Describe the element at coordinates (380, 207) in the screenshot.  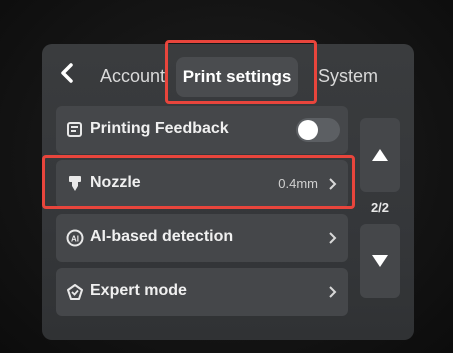
I see `page-indicator: 2/2` at that location.